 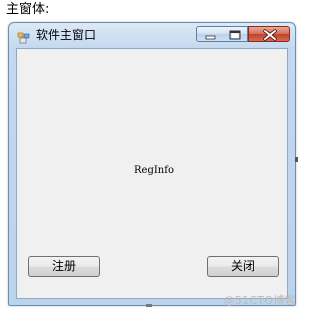 I want to click on watermark: @51CTO博客, so click(x=259, y=300).